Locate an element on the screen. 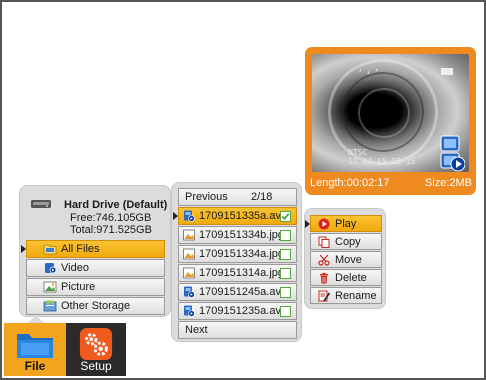 The height and width of the screenshot is (380, 486). video-thumbnail: ᴶ ₂ ᴾ NTSC 12 07 15 23 15 is located at coordinates (390, 113).